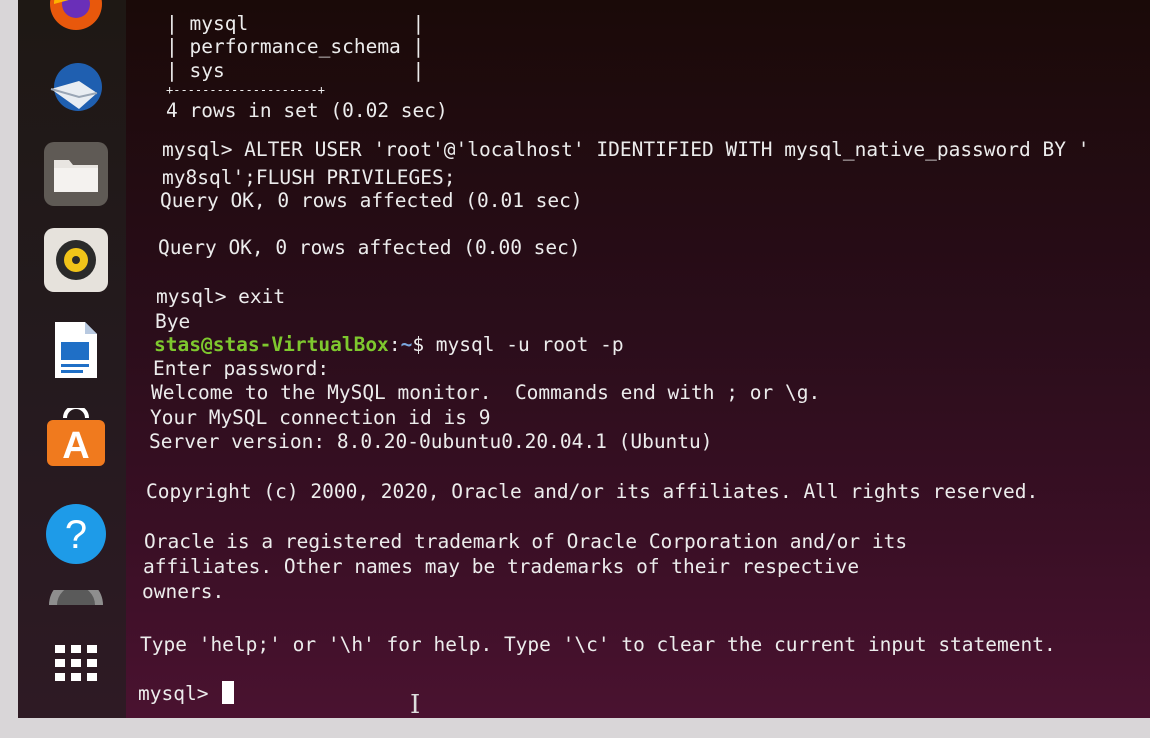  I want to click on files-launcher, so click(76, 174).